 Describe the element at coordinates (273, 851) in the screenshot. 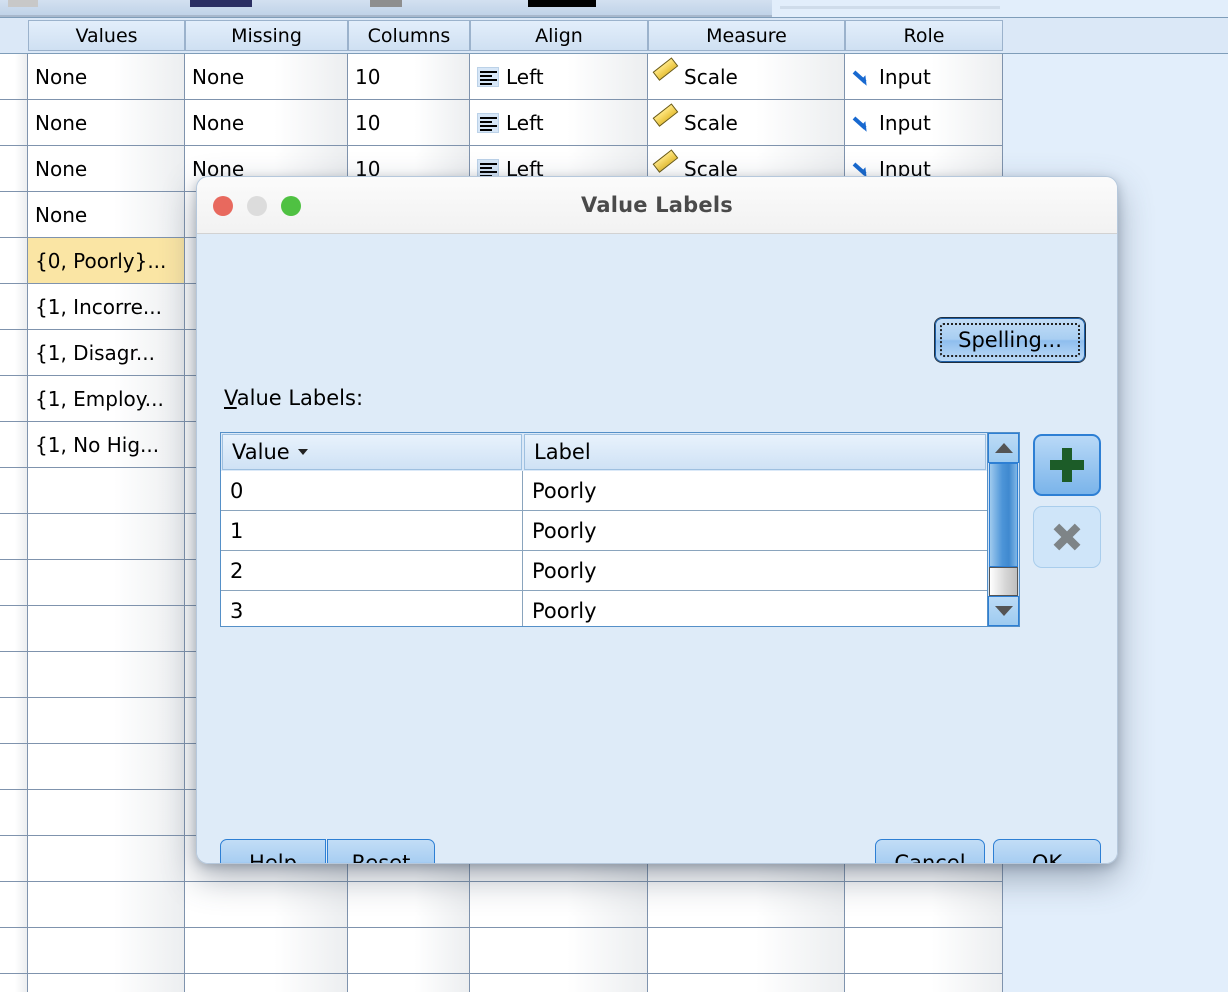

I see `help-button: Help` at that location.